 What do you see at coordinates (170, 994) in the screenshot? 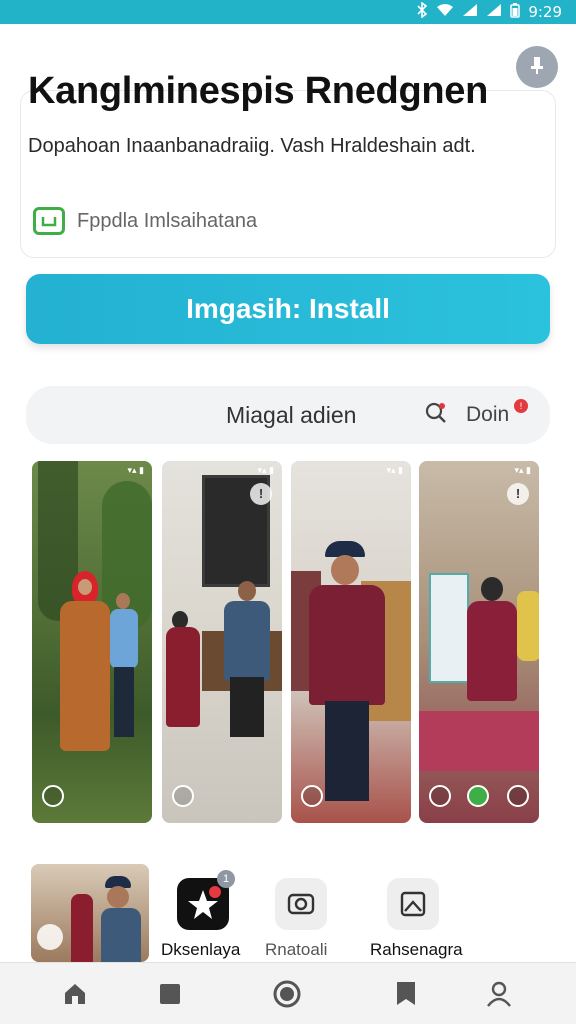
I see `library-icon` at bounding box center [170, 994].